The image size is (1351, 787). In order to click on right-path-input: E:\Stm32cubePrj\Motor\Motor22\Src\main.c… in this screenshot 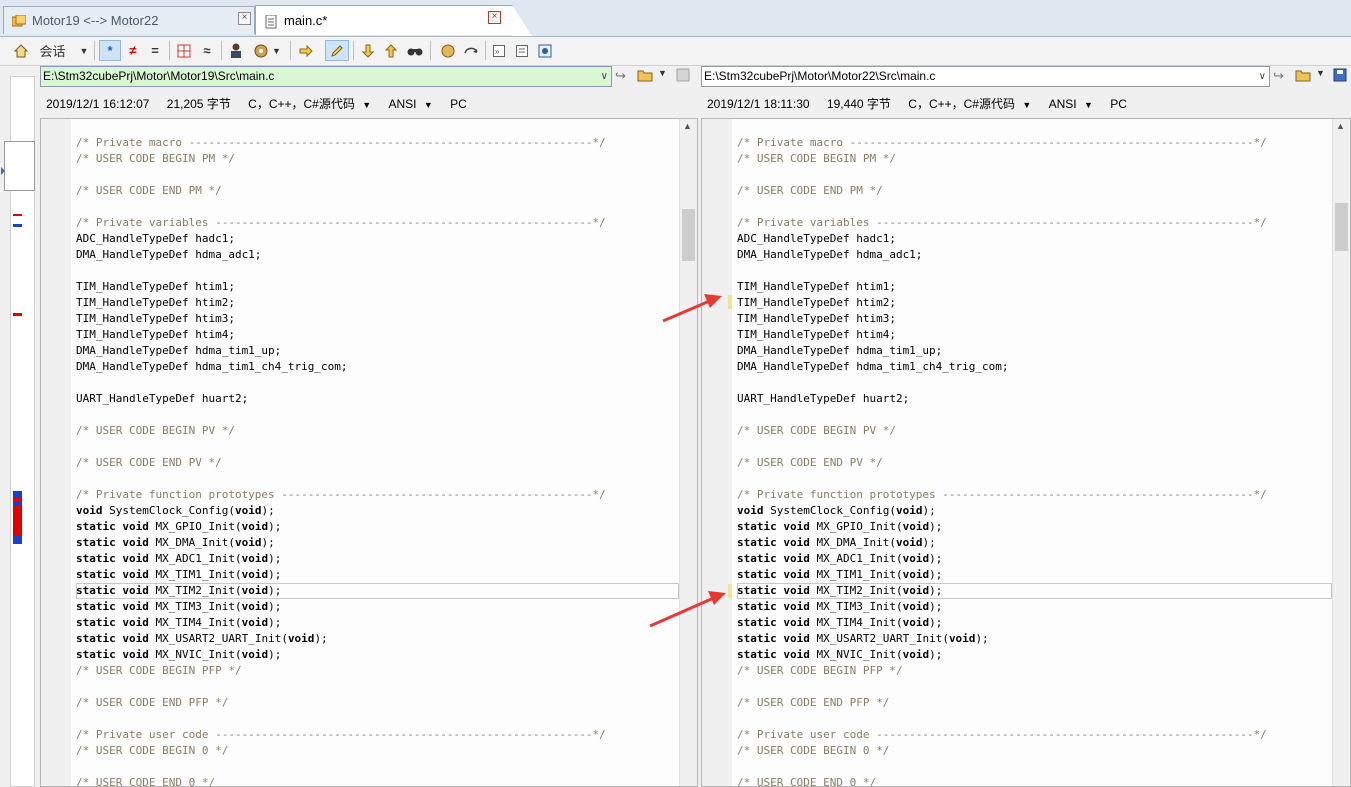, I will do `click(985, 76)`.